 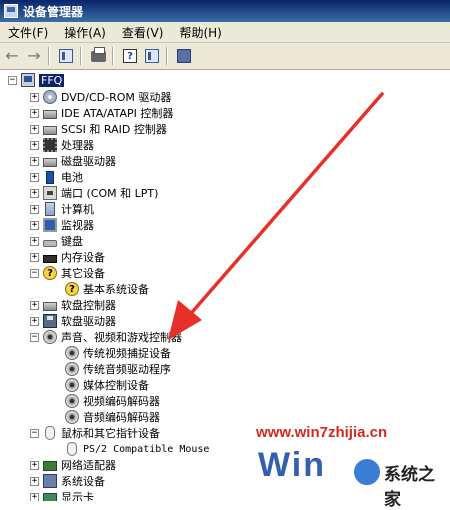 I want to click on tree-item-network: + 网络适配器, so click(x=73, y=465).